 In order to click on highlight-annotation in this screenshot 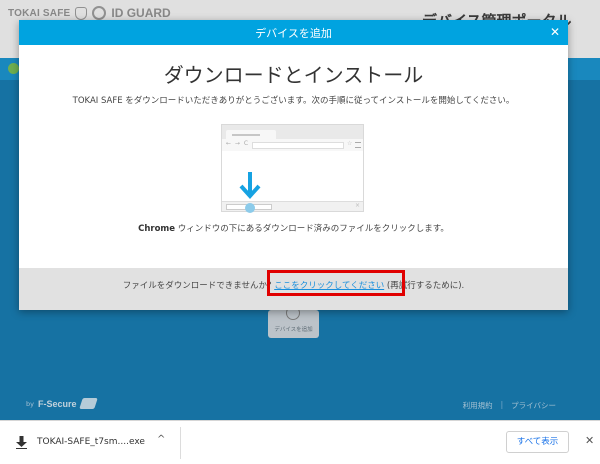, I will do `click(336, 283)`.